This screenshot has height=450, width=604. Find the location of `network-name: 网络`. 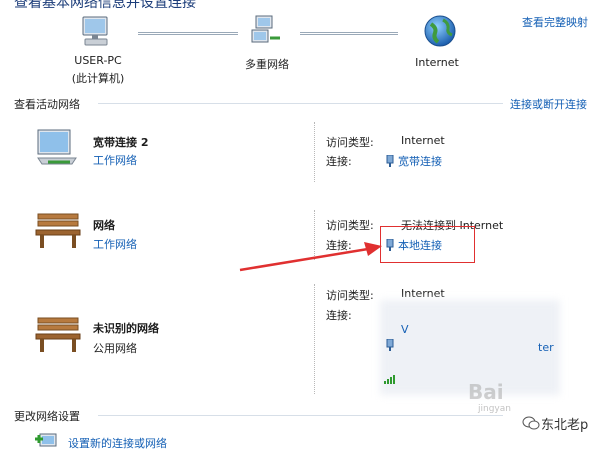

network-name: 网络 is located at coordinates (104, 225).